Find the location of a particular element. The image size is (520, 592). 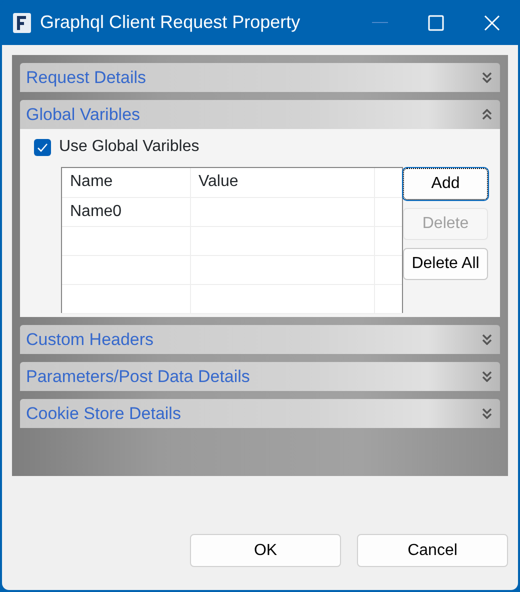

minimize-icon is located at coordinates (380, 23).